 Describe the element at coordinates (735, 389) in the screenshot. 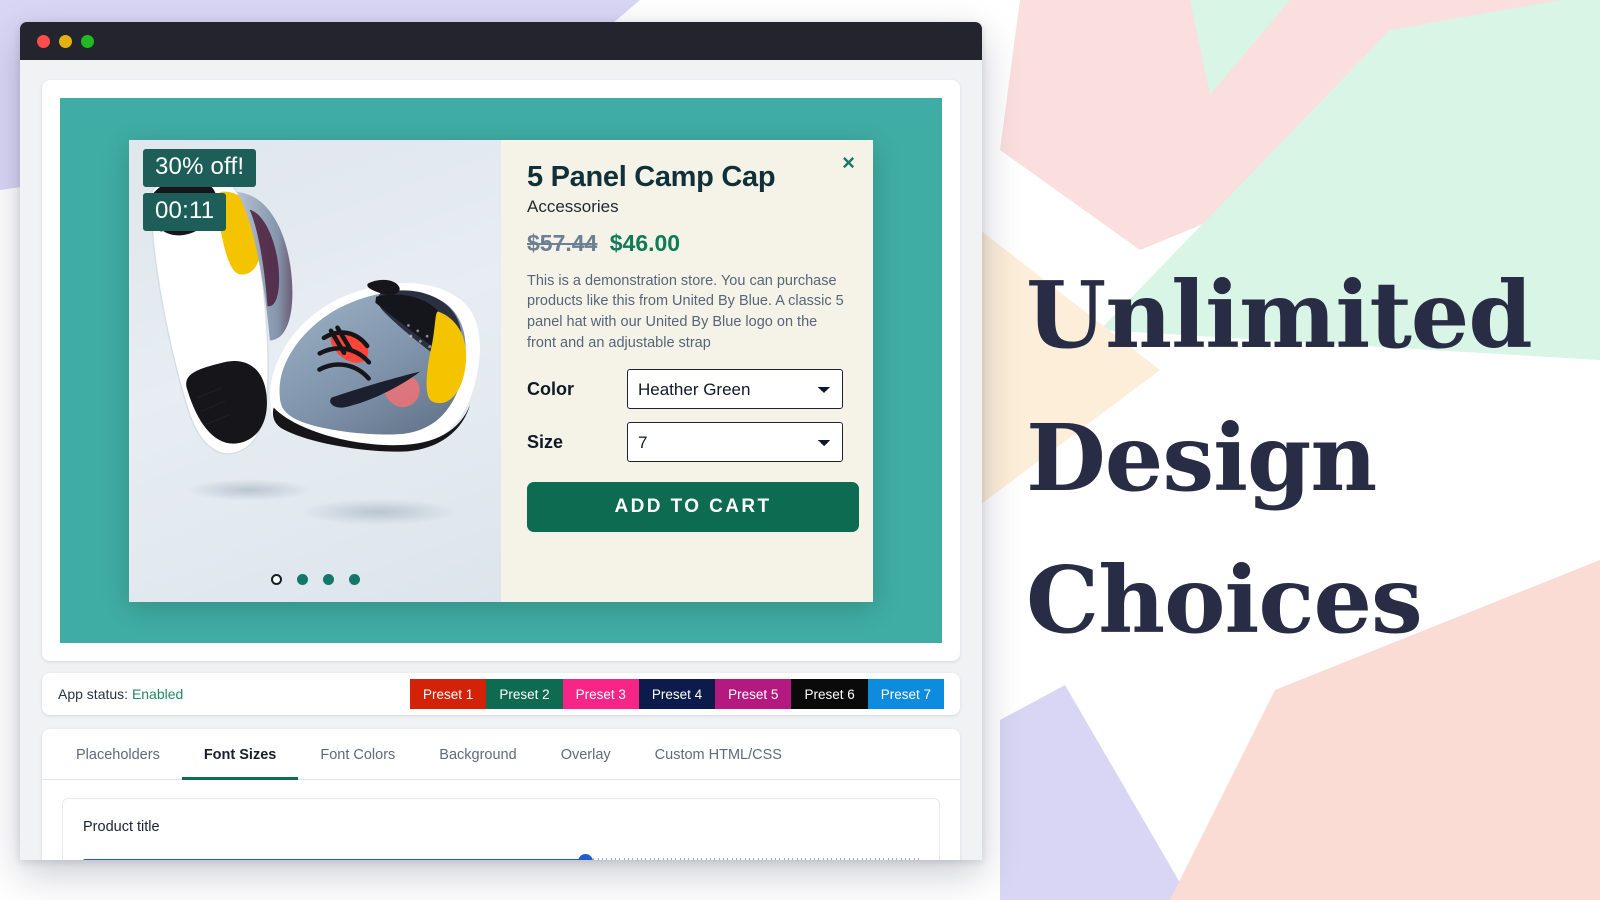

I see `color-select: Heather Green` at that location.